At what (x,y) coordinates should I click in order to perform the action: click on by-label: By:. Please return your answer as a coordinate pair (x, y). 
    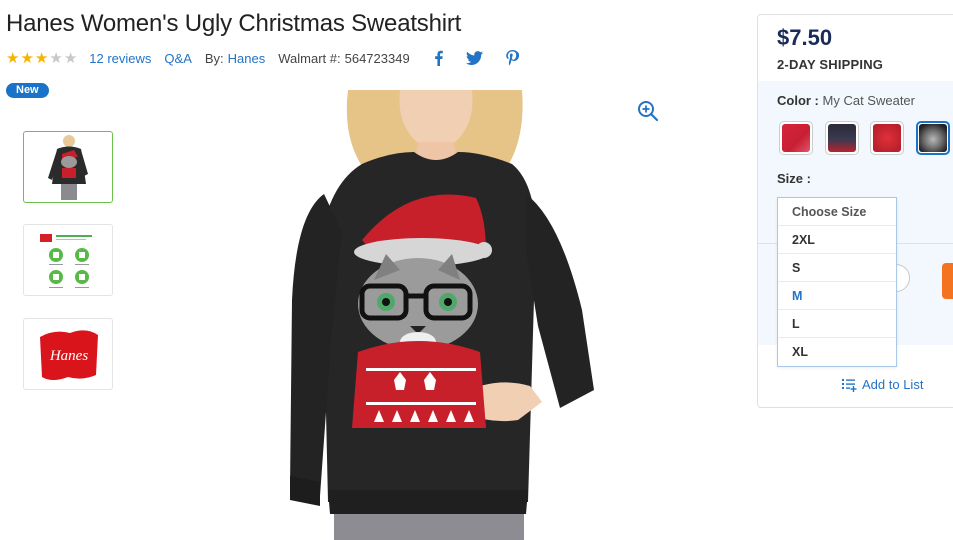
    Looking at the image, I should click on (214, 58).